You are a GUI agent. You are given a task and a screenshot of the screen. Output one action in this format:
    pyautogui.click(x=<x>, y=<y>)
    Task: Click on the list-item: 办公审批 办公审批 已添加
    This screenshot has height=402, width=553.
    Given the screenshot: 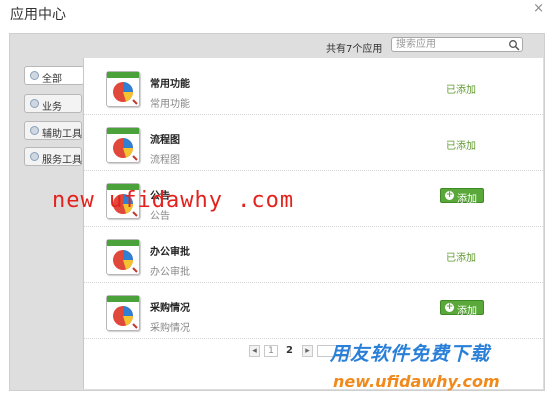 What is the action you would take?
    pyautogui.click(x=313, y=254)
    